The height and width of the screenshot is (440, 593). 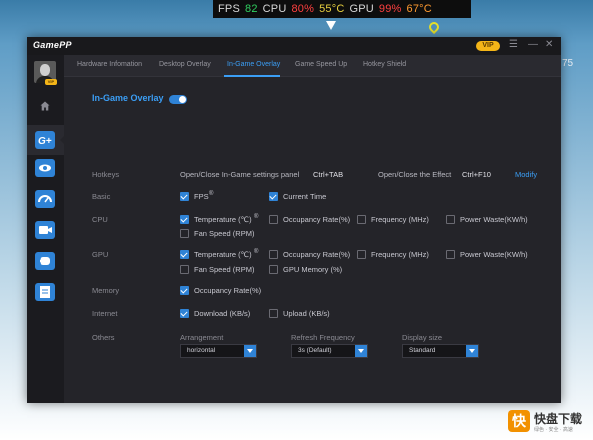 What do you see at coordinates (224, 269) in the screenshot?
I see `gpu-fan-speed-label: Fan Speed (RPM)` at bounding box center [224, 269].